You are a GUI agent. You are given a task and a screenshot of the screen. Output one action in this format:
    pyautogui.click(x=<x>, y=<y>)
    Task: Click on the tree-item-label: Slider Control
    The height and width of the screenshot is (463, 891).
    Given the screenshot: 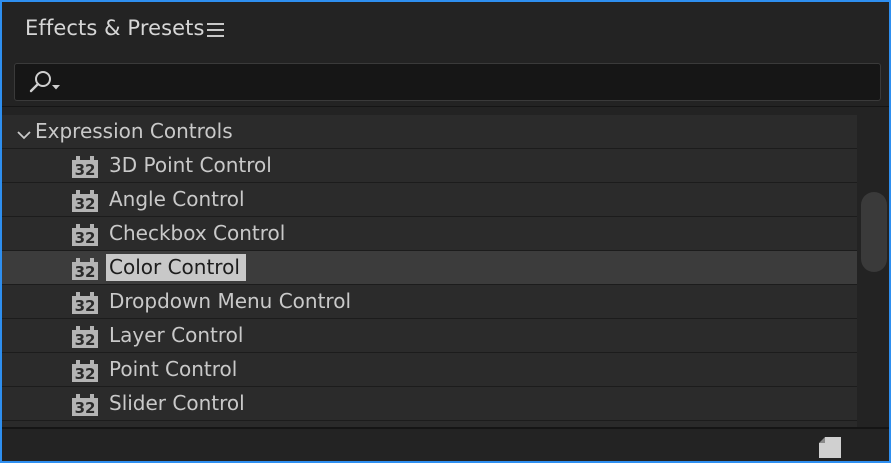 What is the action you would take?
    pyautogui.click(x=177, y=403)
    